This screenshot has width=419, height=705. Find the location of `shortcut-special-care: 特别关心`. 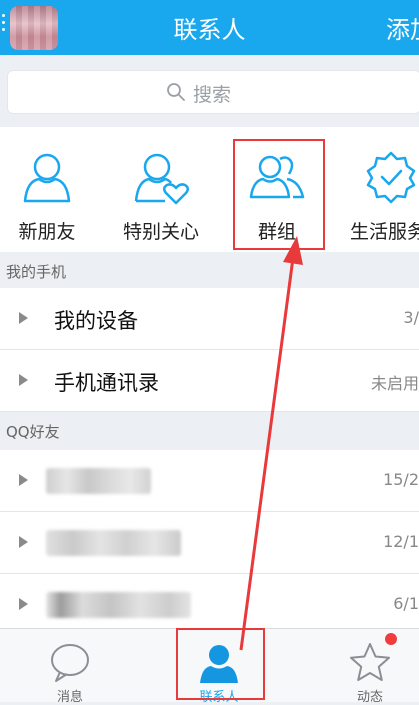

shortcut-special-care: 特别关心 is located at coordinates (161, 189).